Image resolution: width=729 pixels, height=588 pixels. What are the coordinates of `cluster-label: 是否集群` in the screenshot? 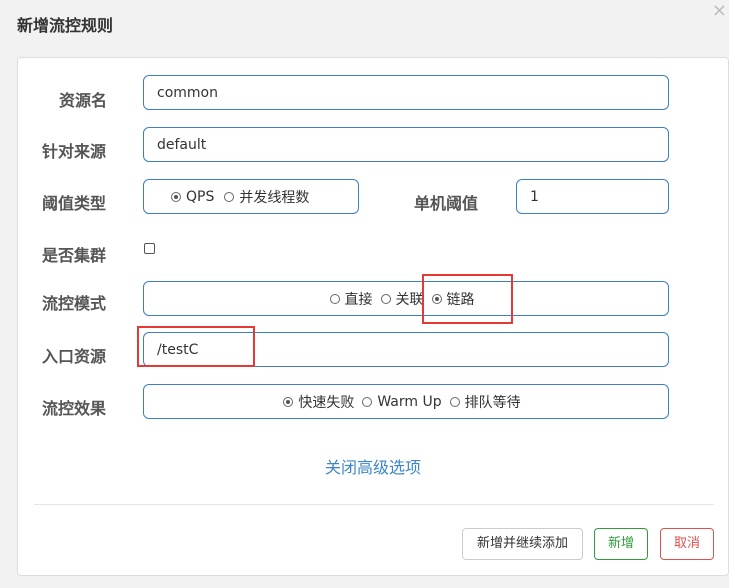 It's located at (74, 255).